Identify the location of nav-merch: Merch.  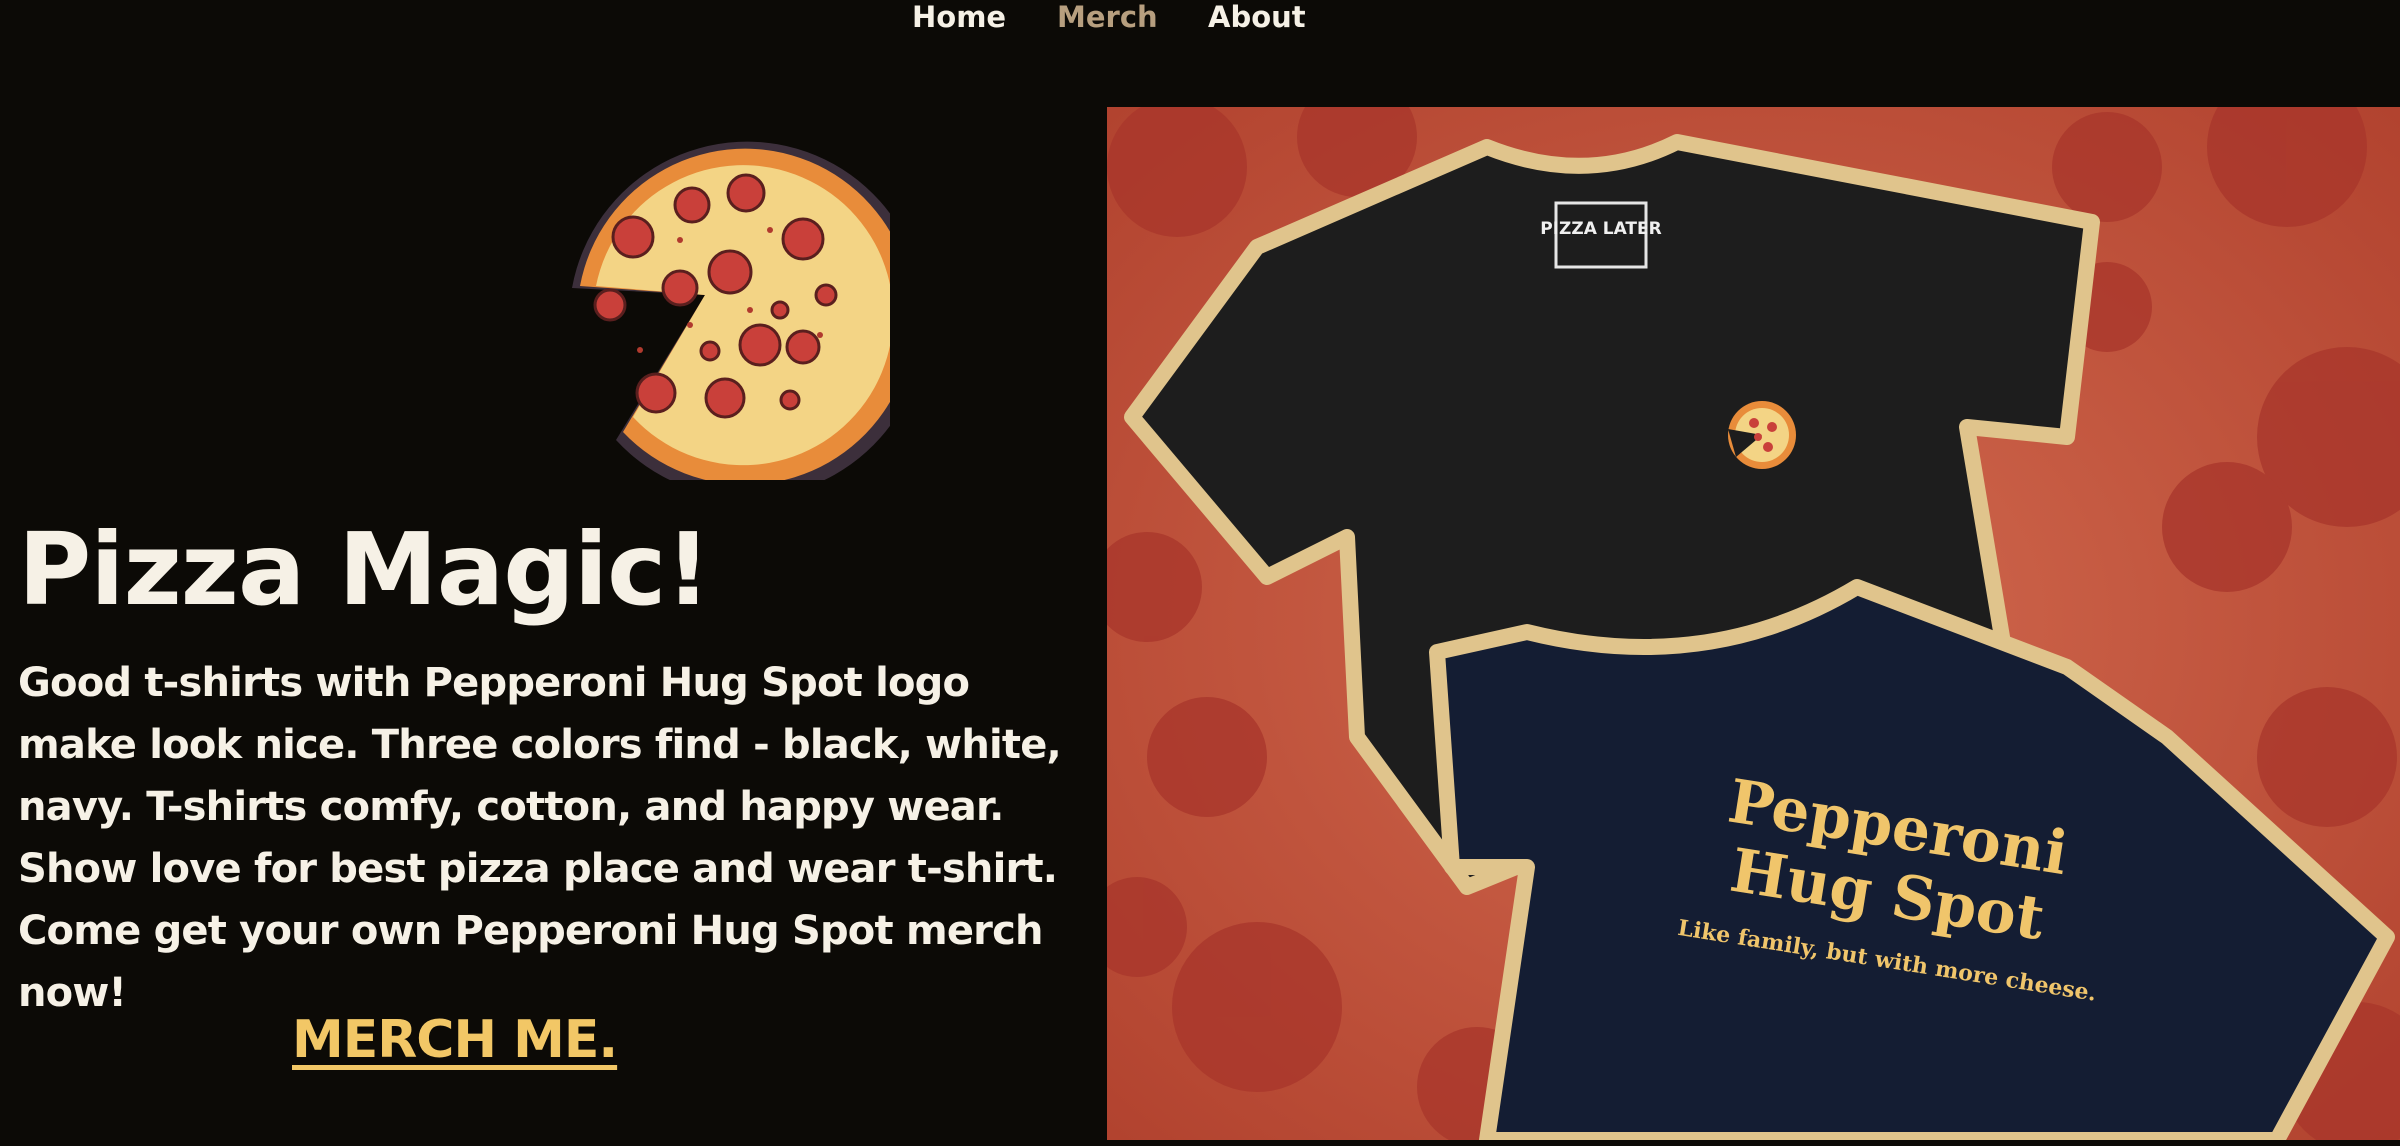
(1107, 17).